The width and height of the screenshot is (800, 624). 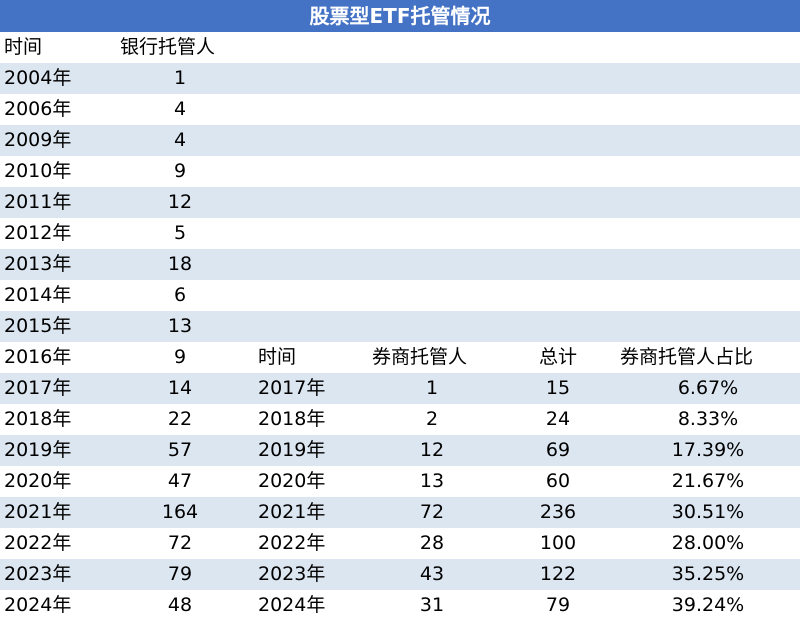 I want to click on header-total: 总计, so click(x=557, y=357).